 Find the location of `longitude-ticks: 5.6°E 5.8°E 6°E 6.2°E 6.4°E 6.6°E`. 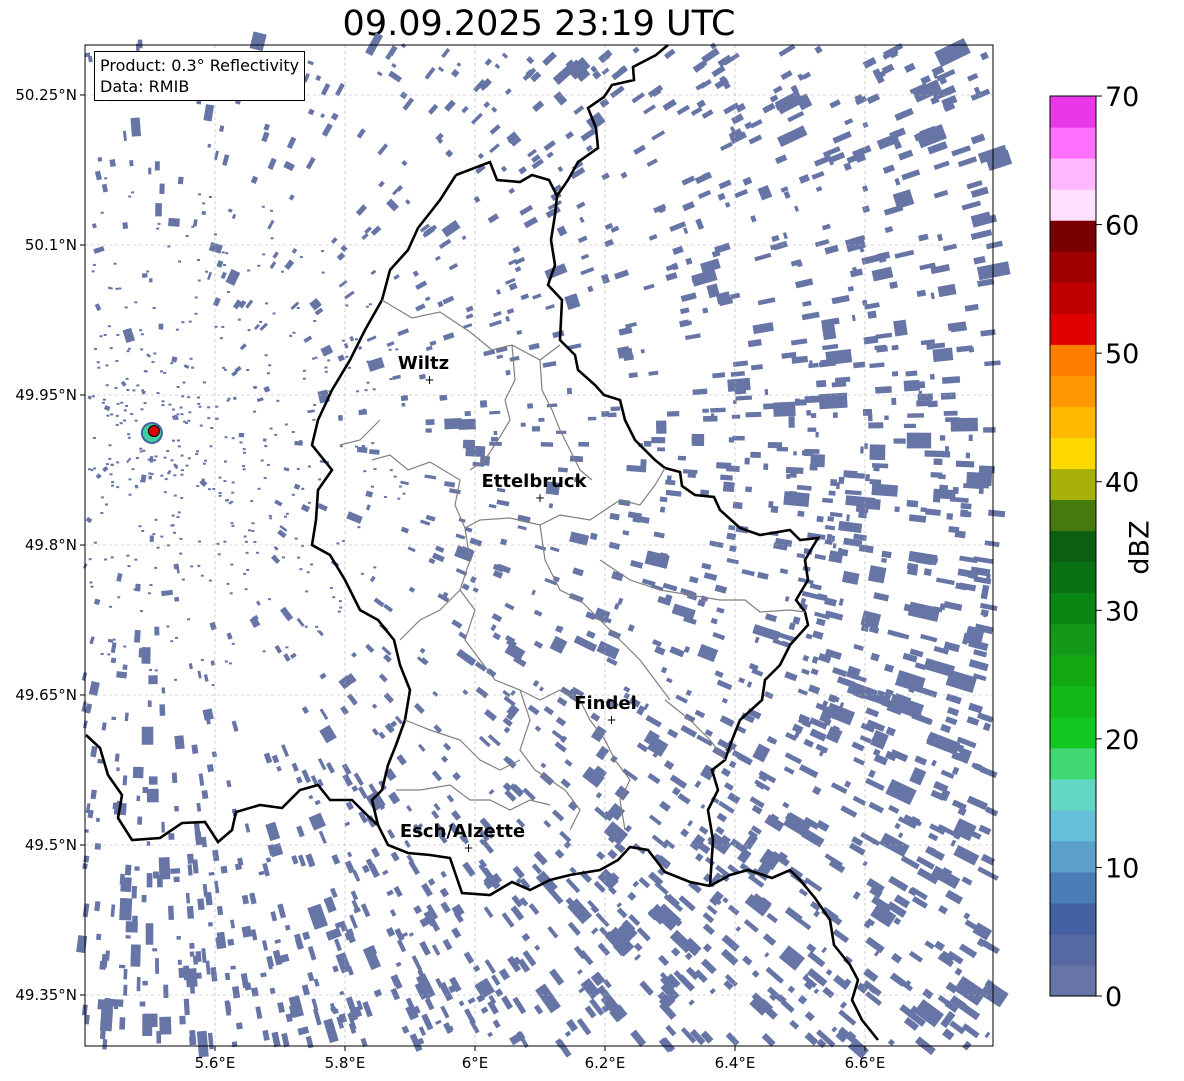

longitude-ticks: 5.6°E 5.8°E 6°E 6.2°E 6.4°E 6.6°E is located at coordinates (540, 1059).